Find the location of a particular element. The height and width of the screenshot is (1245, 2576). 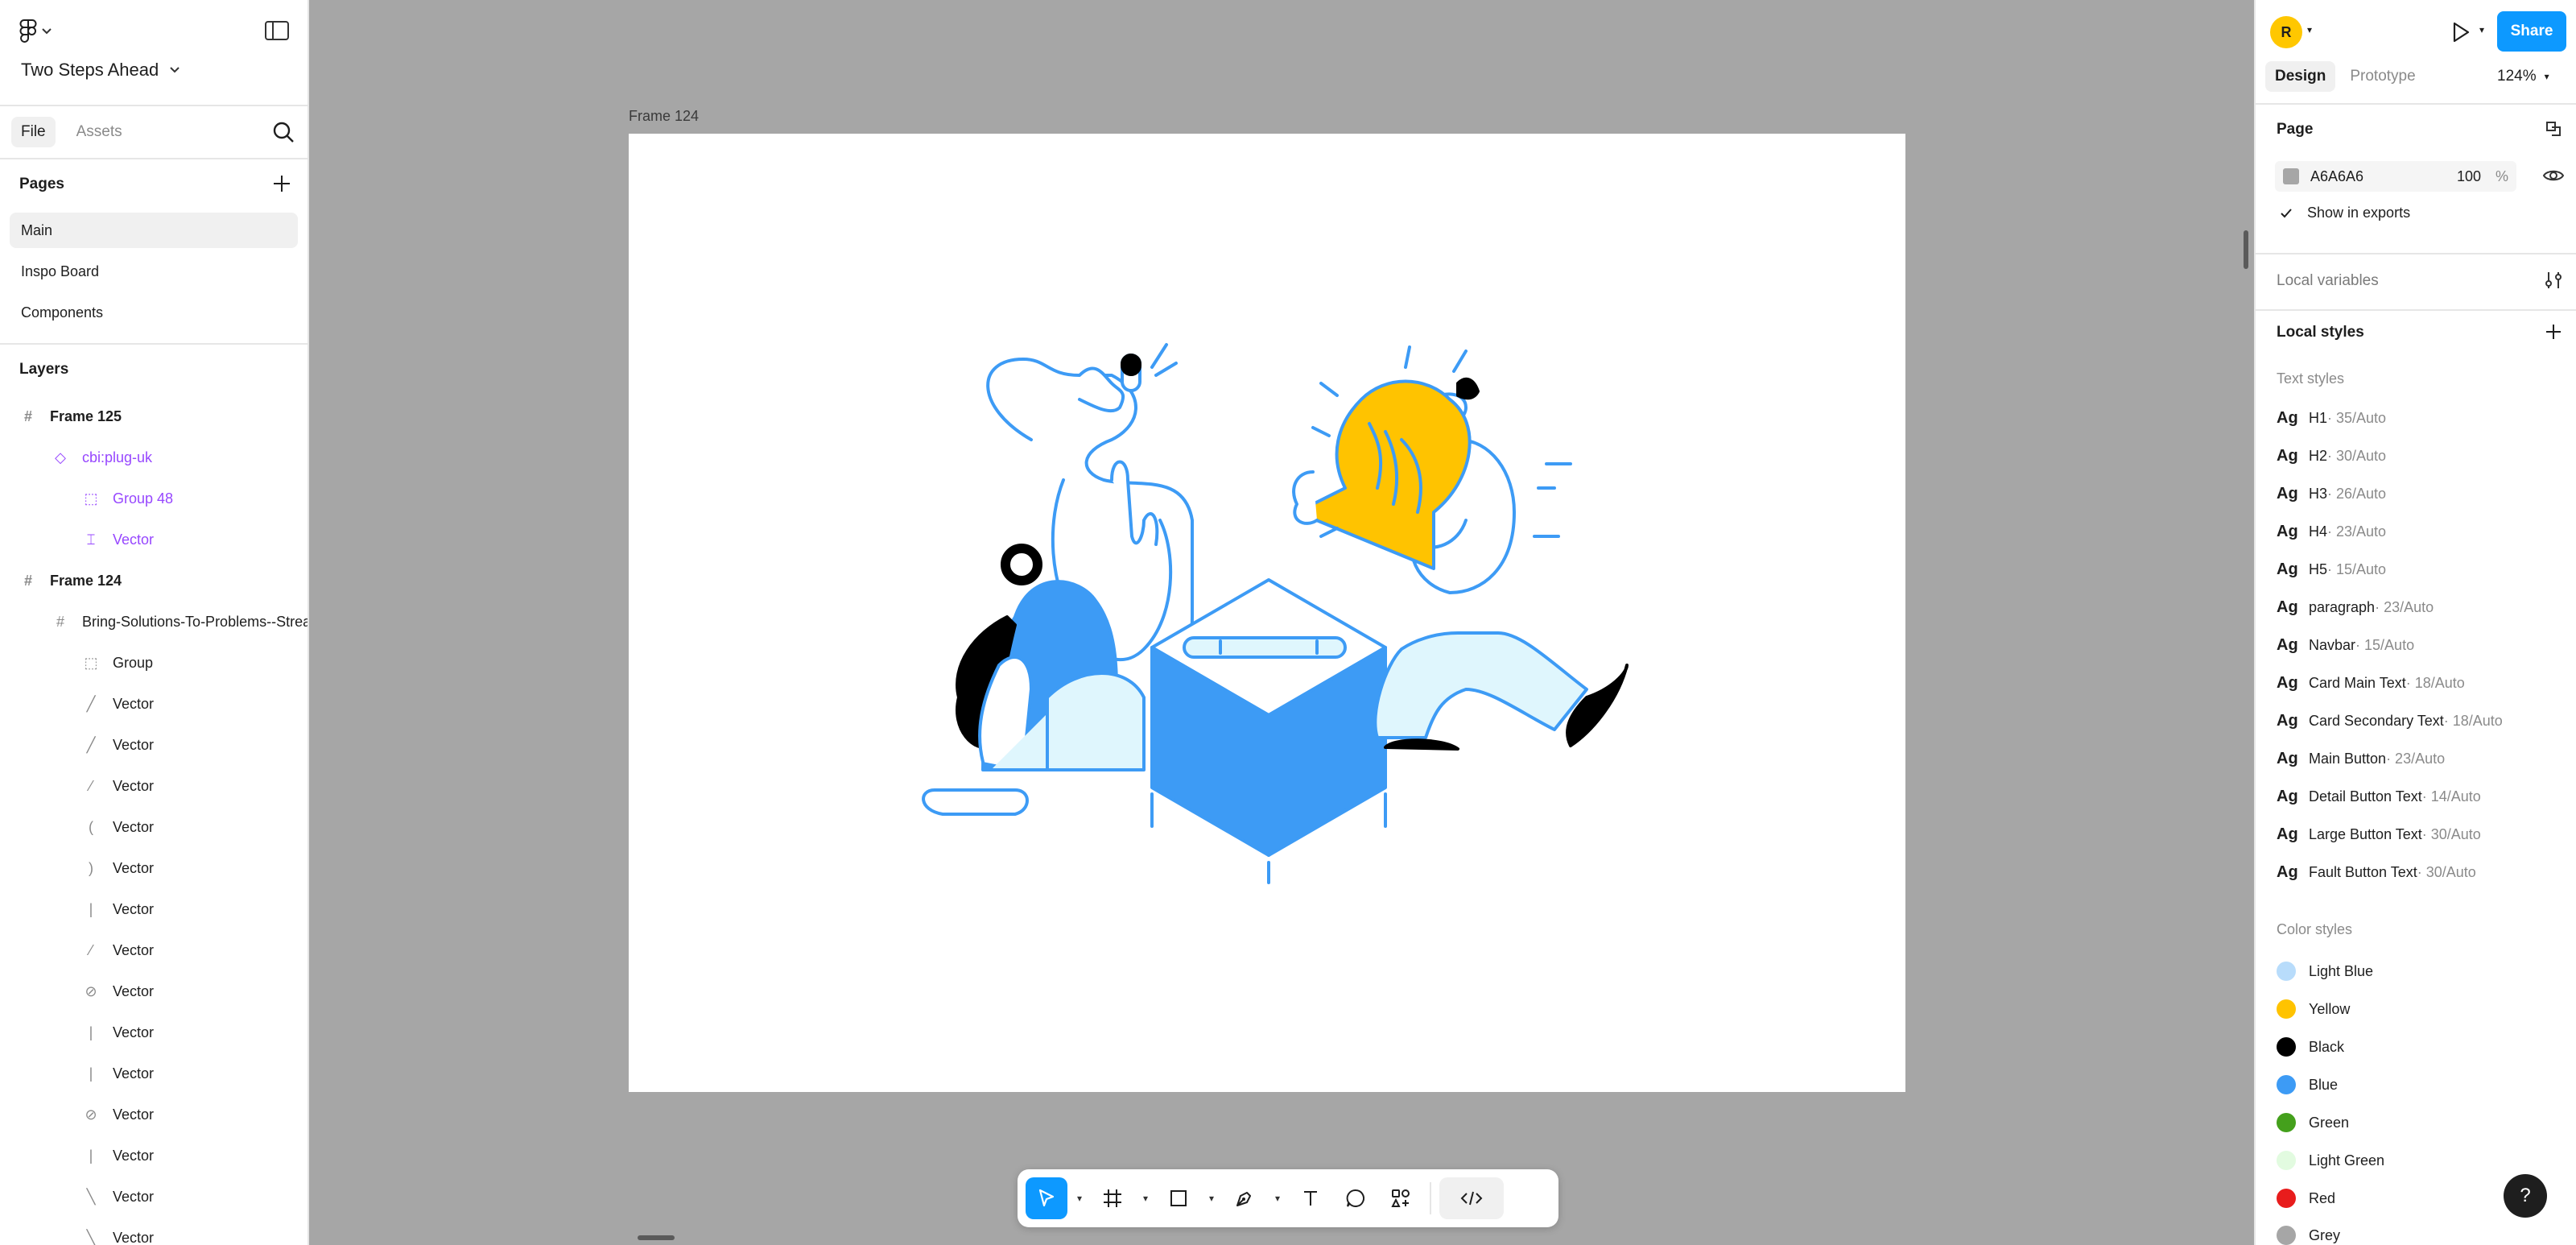

present-play-icon is located at coordinates (2460, 32).